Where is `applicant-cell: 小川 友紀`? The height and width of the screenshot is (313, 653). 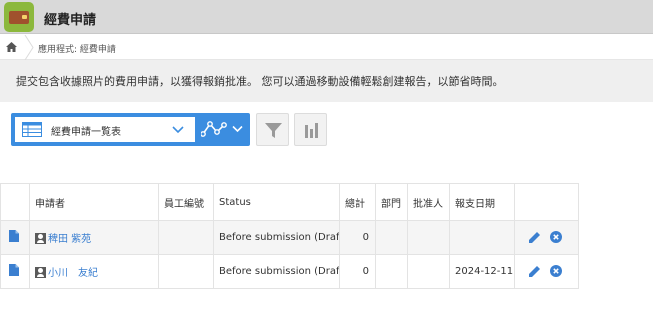 applicant-cell: 小川 友紀 is located at coordinates (94, 271).